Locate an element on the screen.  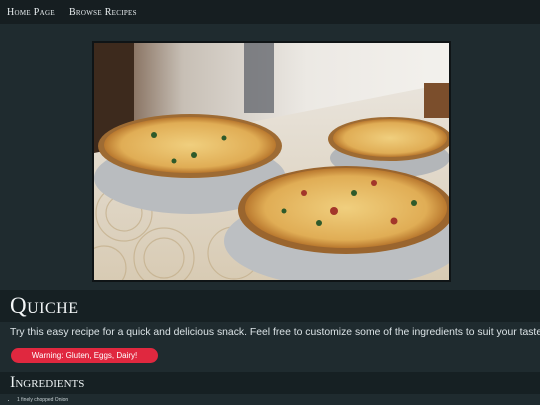
recipe-title-bar: Quiche is located at coordinates (270, 306).